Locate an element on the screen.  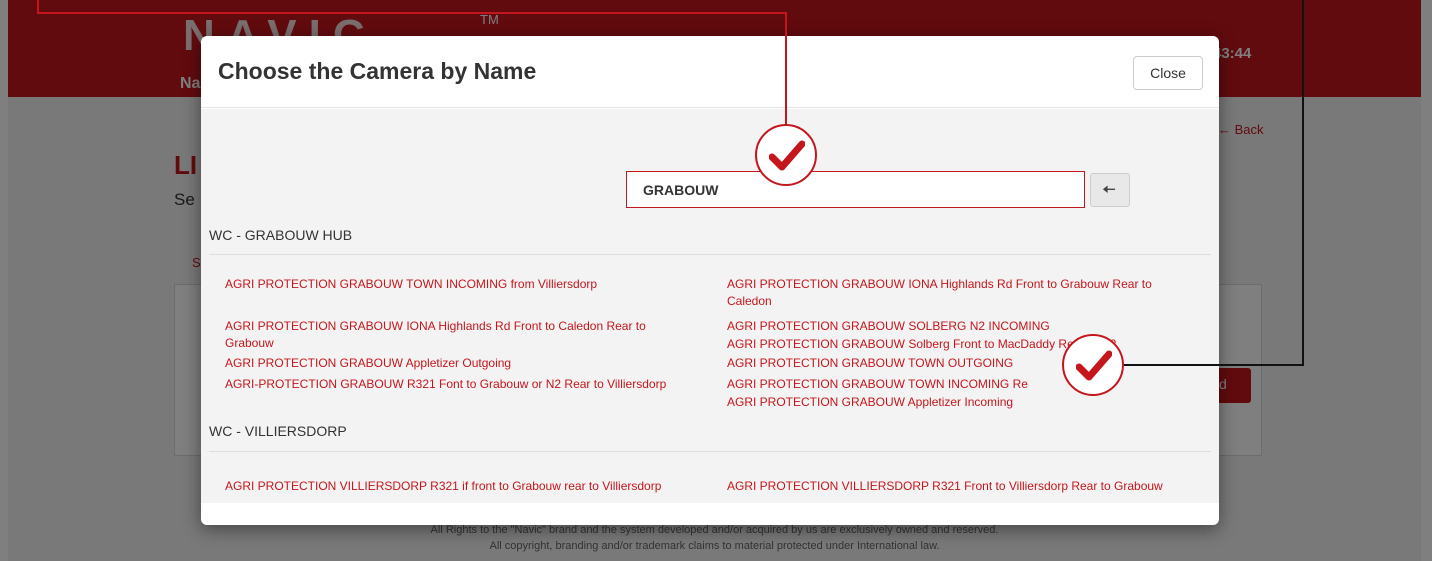
close-button: Close is located at coordinates (1168, 73).